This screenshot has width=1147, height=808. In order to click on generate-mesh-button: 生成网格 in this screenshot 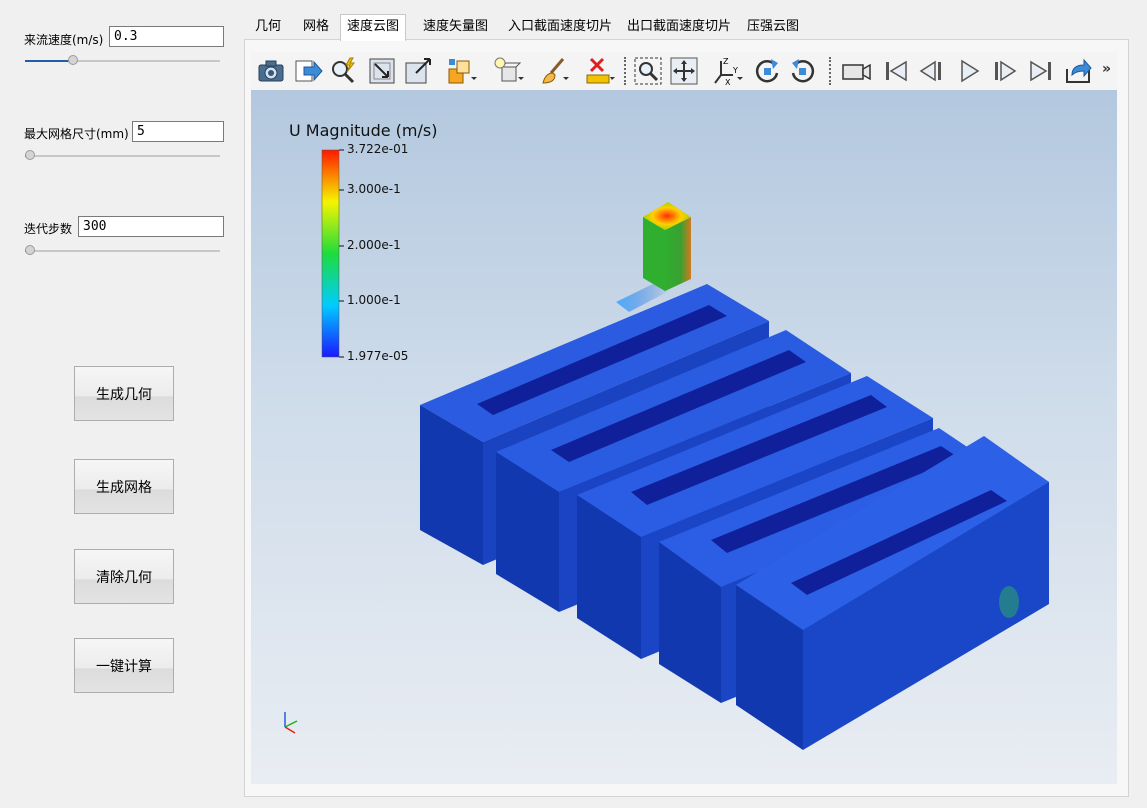, I will do `click(124, 486)`.